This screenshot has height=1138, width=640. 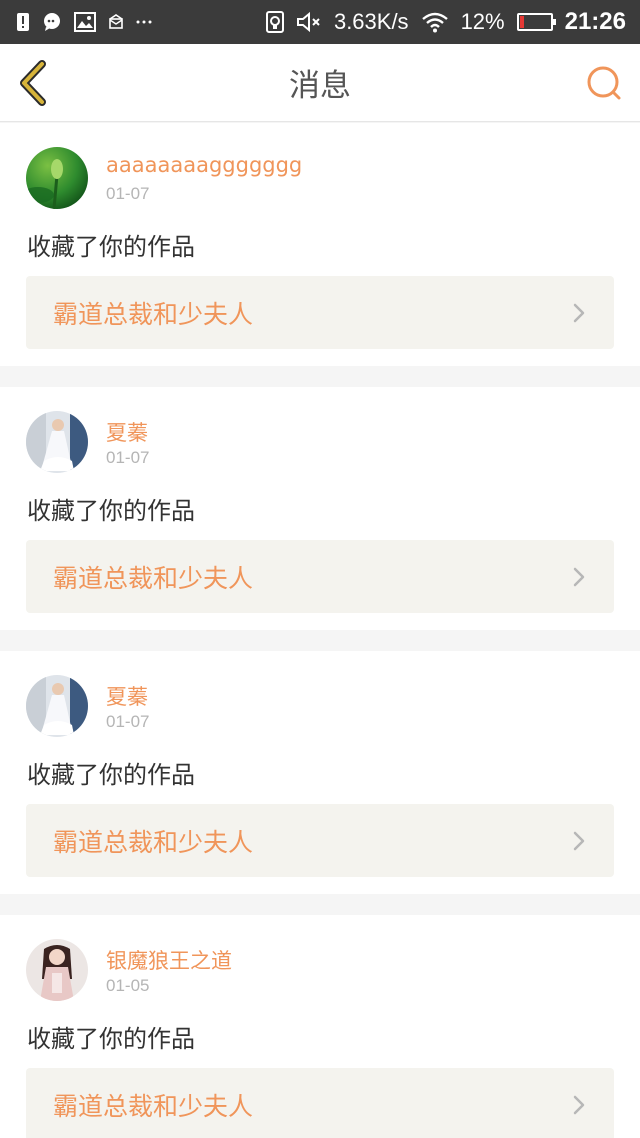 What do you see at coordinates (435, 22) in the screenshot?
I see `wifi-icon` at bounding box center [435, 22].